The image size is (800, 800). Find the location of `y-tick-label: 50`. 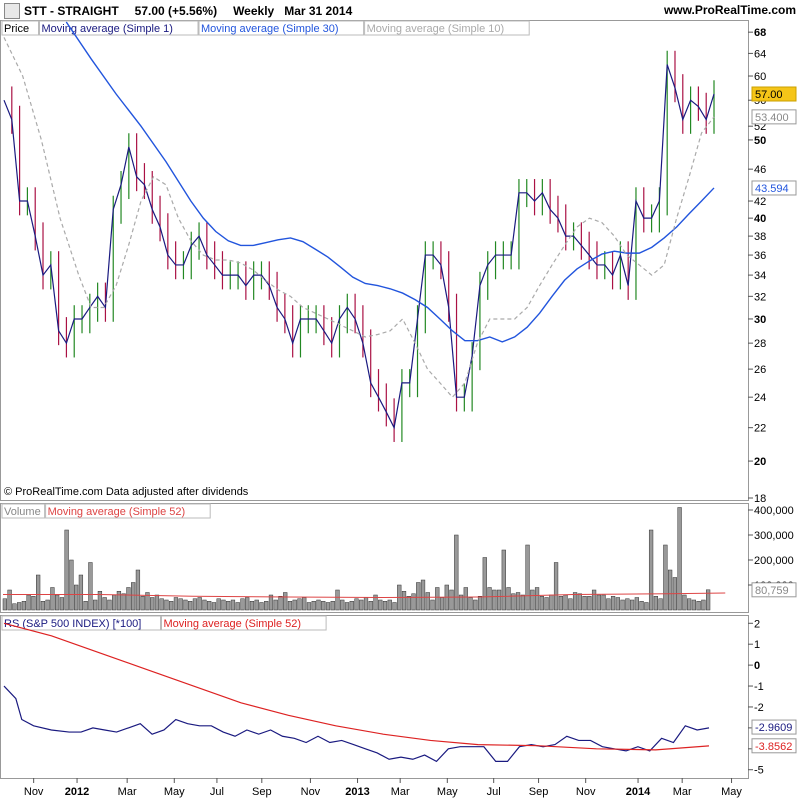

y-tick-label: 50 is located at coordinates (760, 141).